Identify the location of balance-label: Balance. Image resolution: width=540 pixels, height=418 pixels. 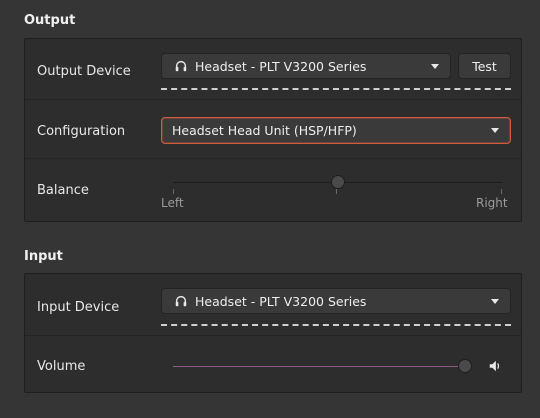
(63, 190).